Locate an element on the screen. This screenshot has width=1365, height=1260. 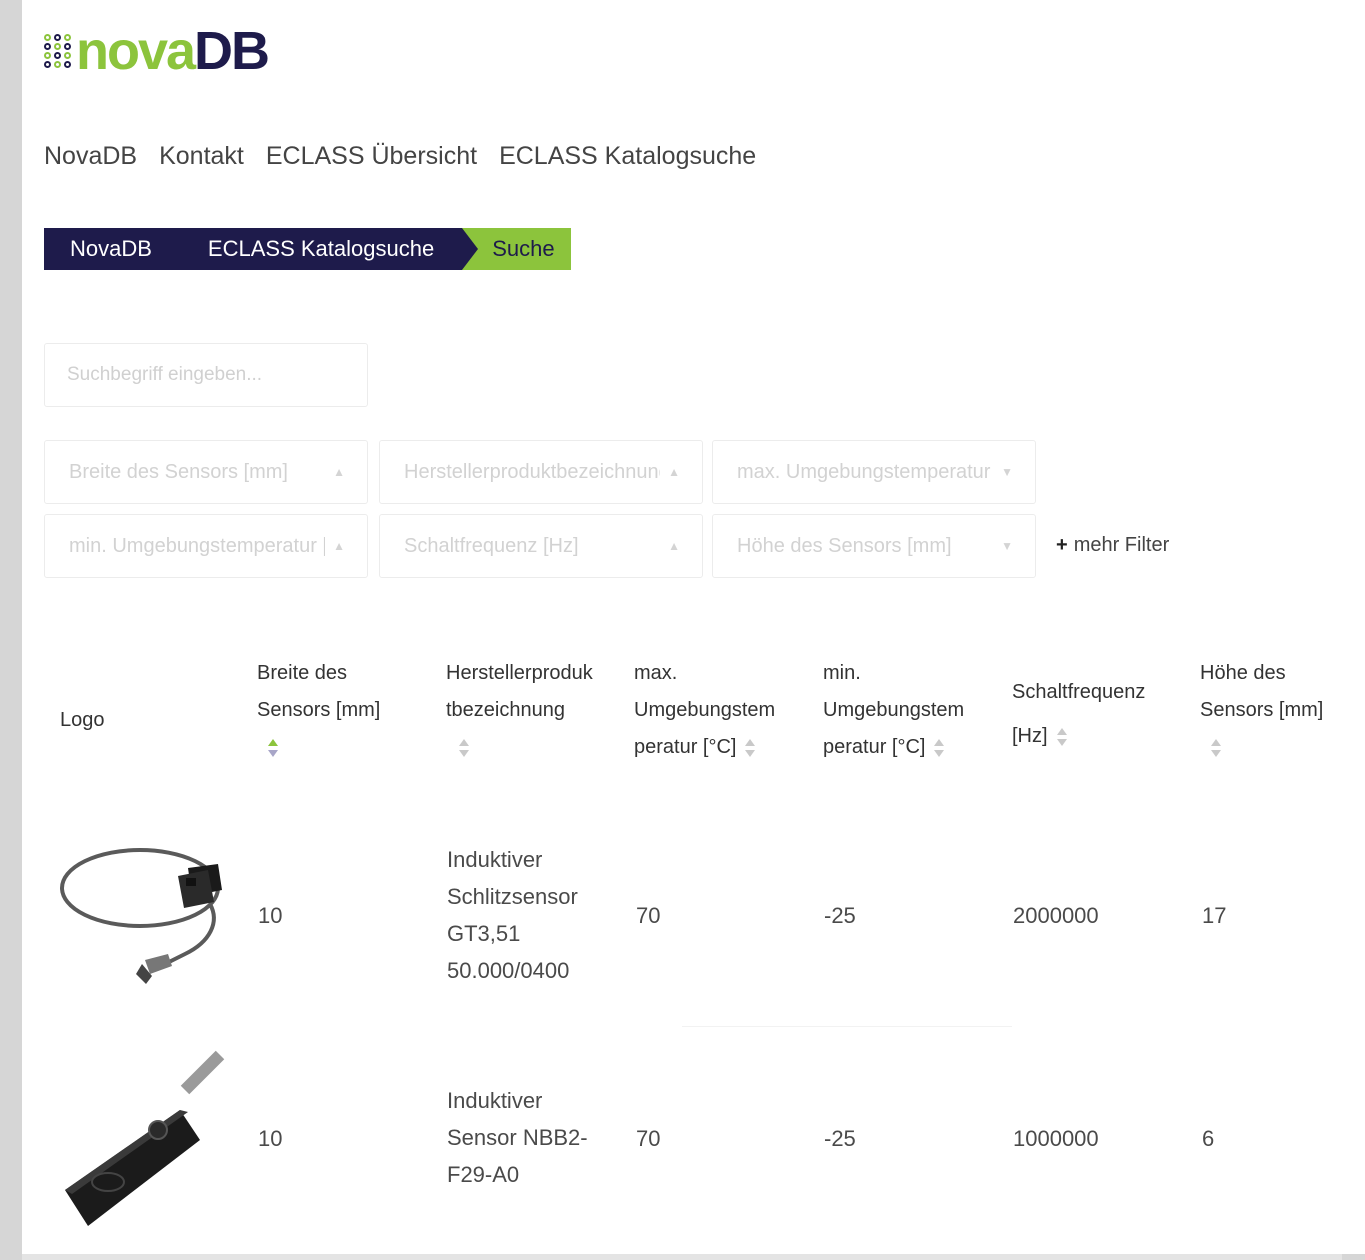
more-filters-button: + mehr Filter is located at coordinates (1112, 545).